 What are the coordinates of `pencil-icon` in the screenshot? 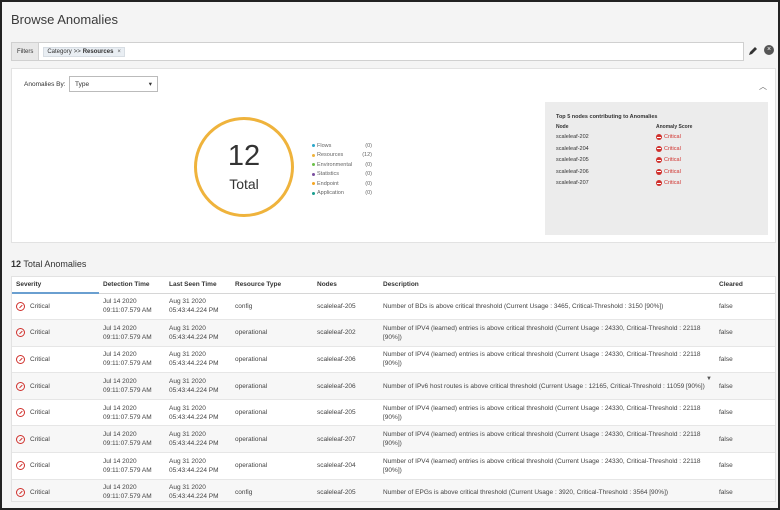 It's located at (753, 51).